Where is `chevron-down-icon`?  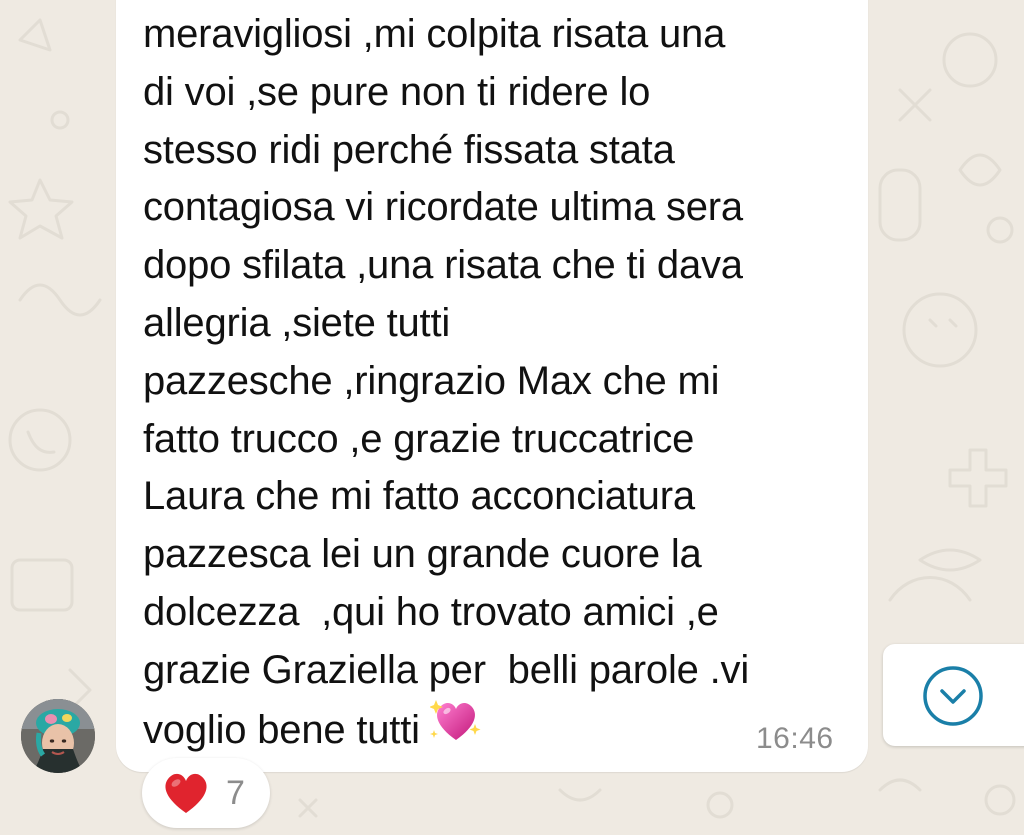 chevron-down-icon is located at coordinates (953, 696).